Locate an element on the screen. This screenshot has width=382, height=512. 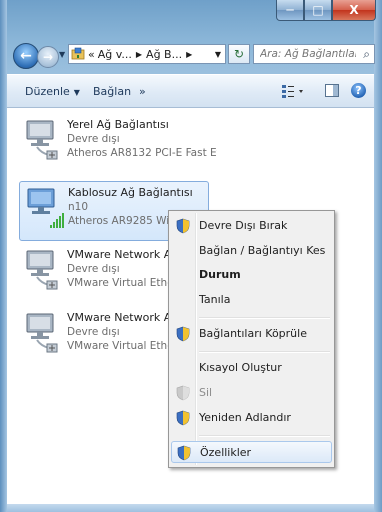
menu-item-rename: Yeniden Adlandır is located at coordinates (251, 418).